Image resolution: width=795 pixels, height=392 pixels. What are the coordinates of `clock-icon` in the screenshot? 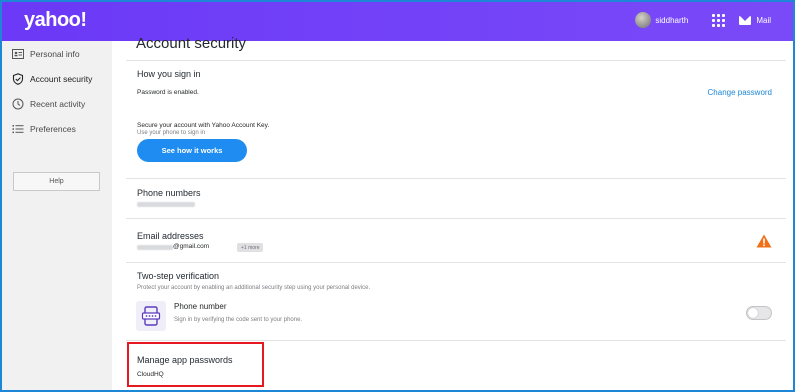 It's located at (18, 103).